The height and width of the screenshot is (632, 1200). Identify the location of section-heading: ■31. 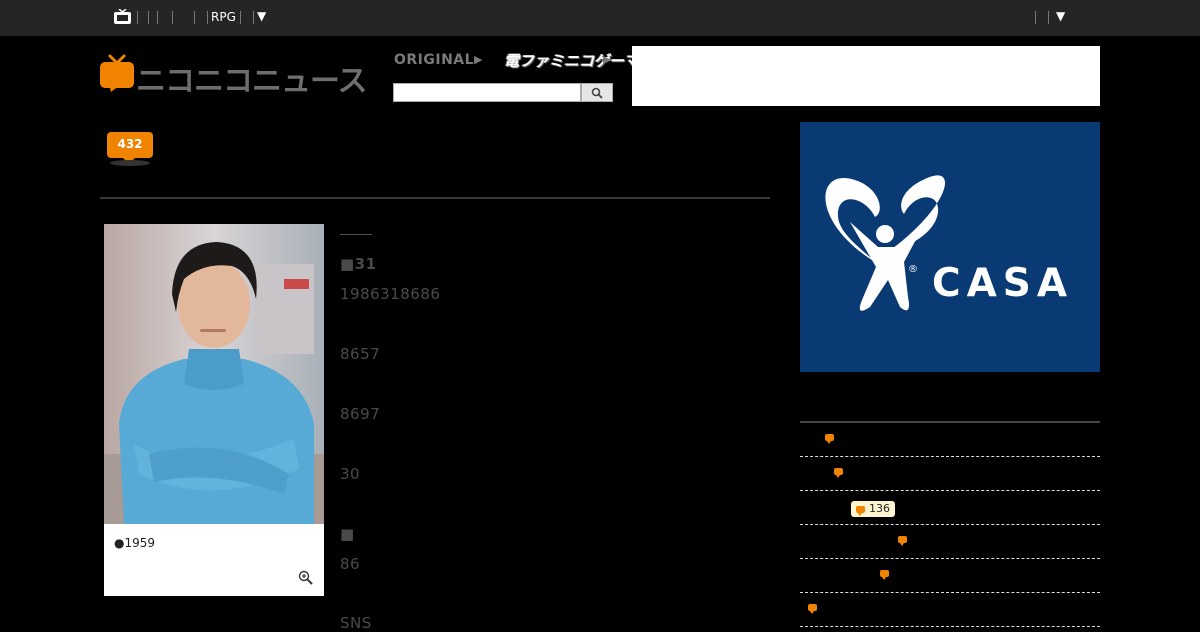
(358, 264).